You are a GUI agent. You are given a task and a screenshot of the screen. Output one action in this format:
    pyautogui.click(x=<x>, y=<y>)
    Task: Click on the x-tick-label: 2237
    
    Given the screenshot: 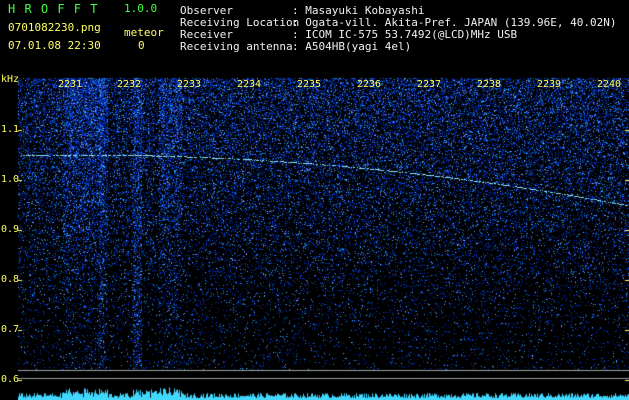 What is the action you would take?
    pyautogui.click(x=429, y=84)
    